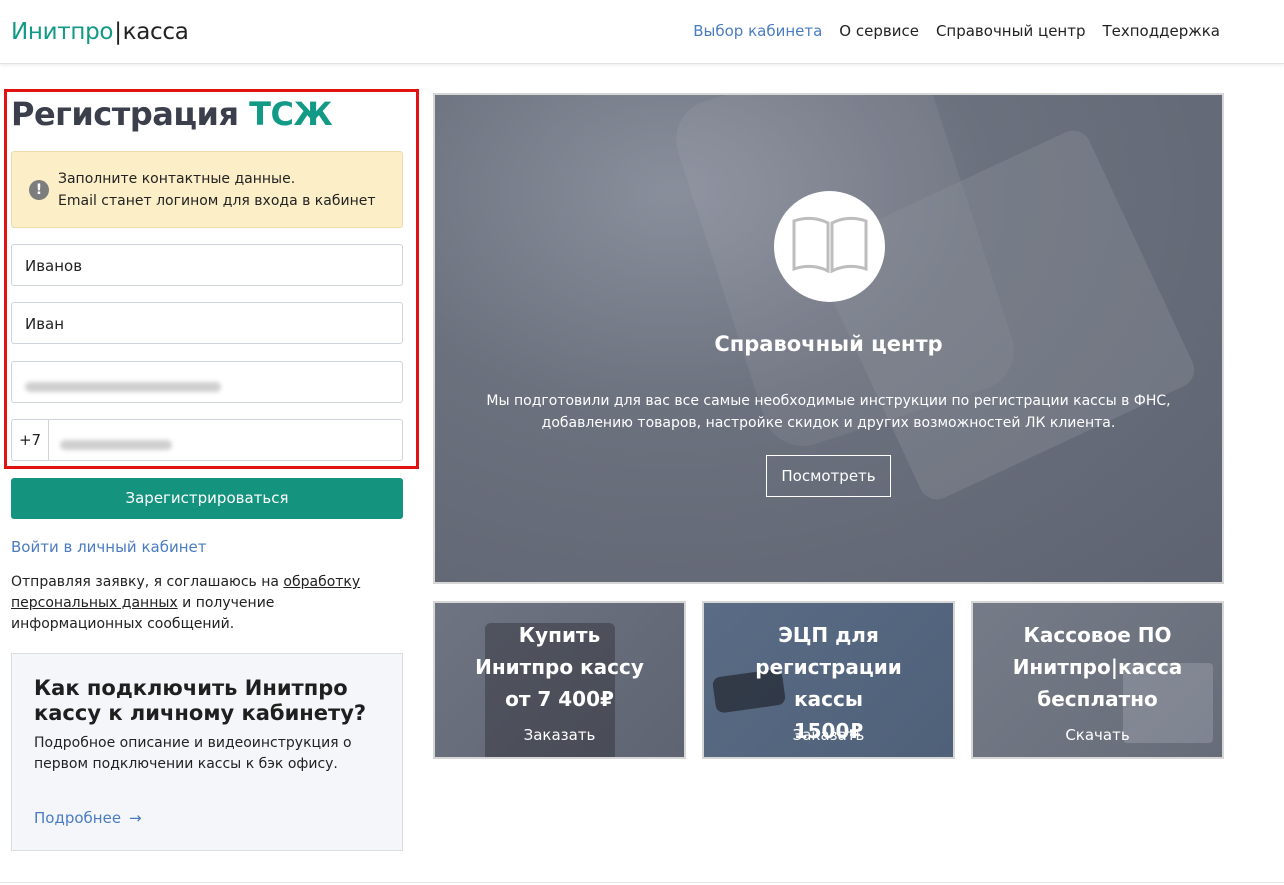  I want to click on digital-signature-tile: ЭЦП для регистрации кассы 1500₽ Заказать, so click(828, 680).